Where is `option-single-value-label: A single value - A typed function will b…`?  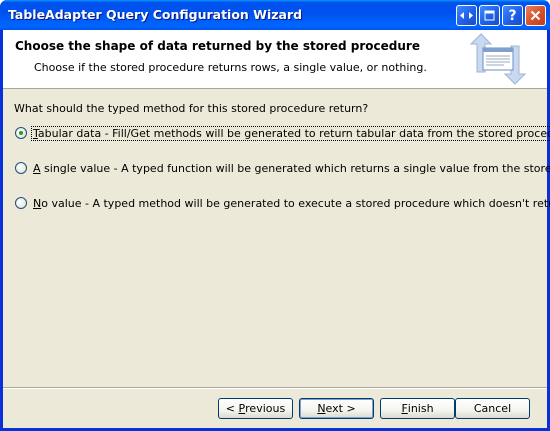 option-single-value-label: A single value - A typed function will b… is located at coordinates (291, 168).